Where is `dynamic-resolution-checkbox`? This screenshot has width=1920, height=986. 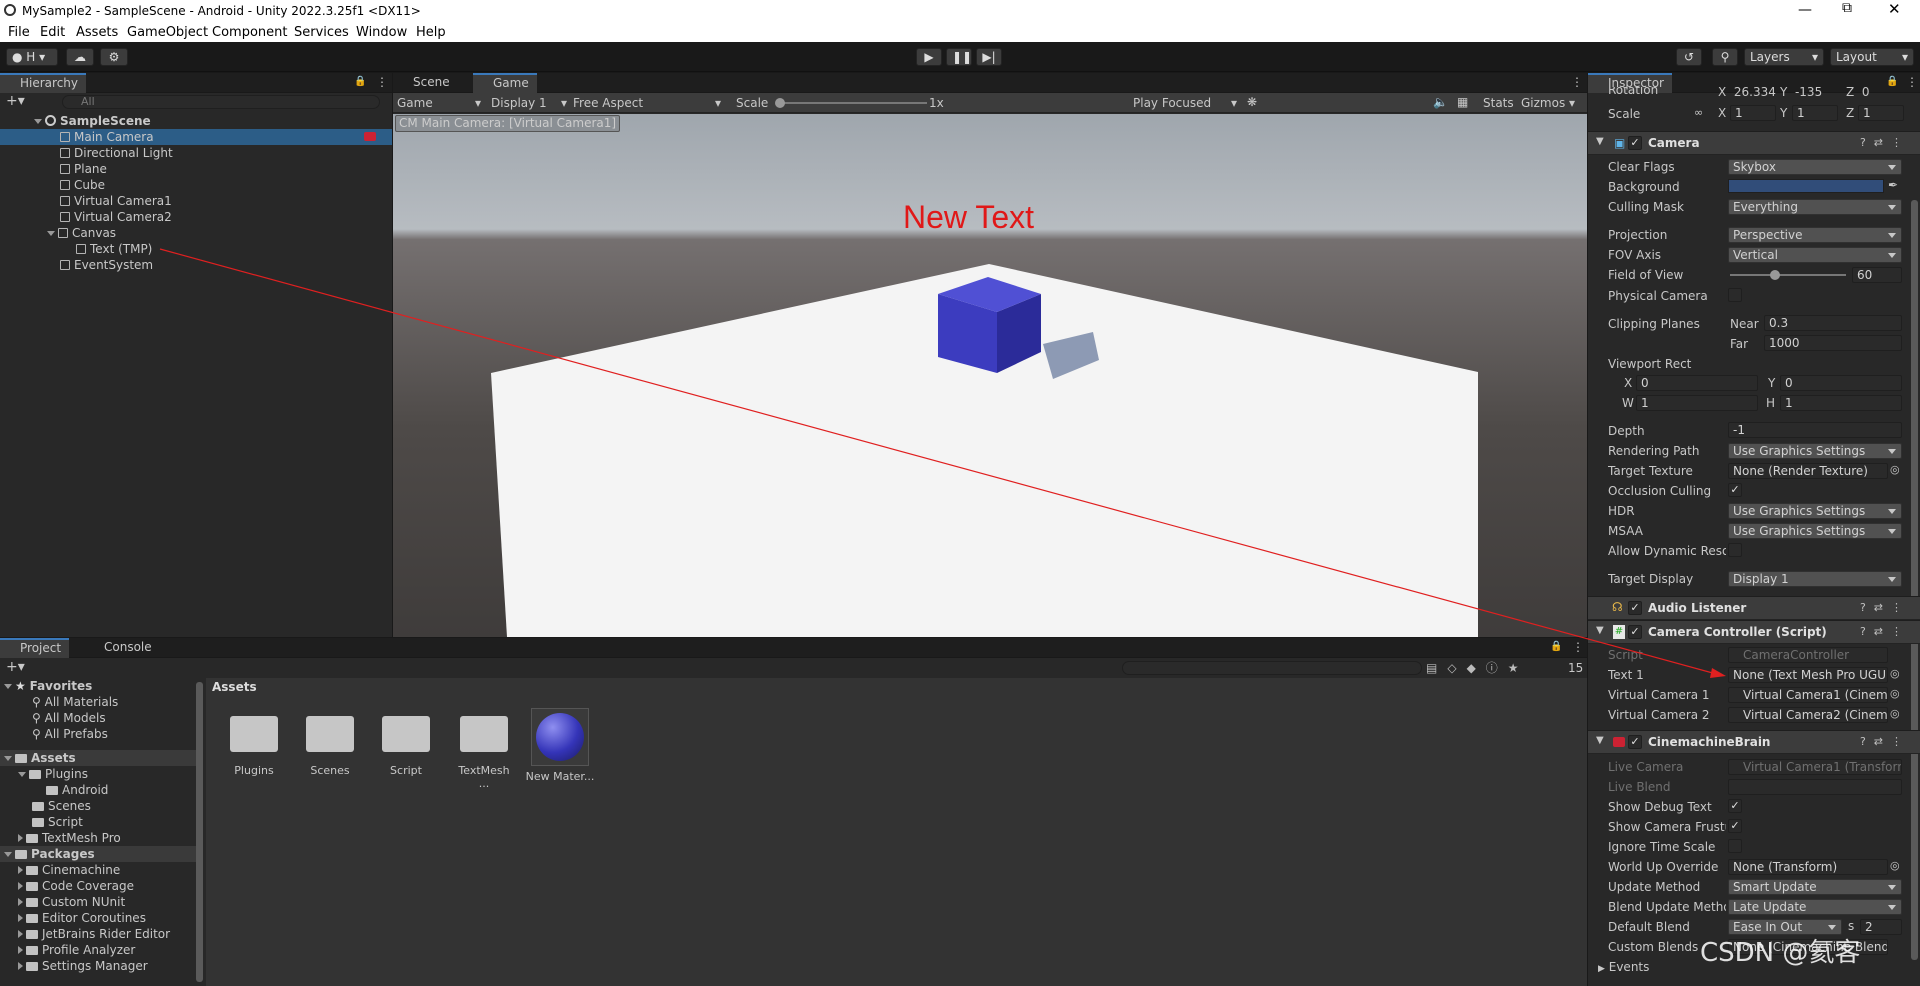
dynamic-resolution-checkbox is located at coordinates (1735, 550).